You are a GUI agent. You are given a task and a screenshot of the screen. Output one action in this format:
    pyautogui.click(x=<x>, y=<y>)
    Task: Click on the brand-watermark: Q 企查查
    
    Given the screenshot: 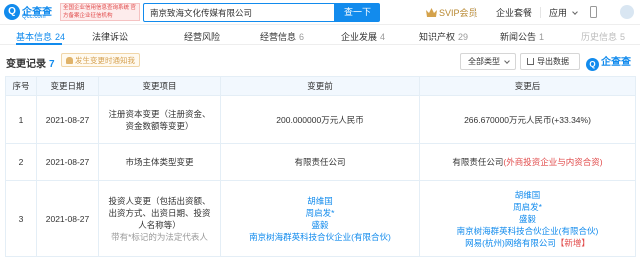 What is the action you would take?
    pyautogui.click(x=608, y=62)
    